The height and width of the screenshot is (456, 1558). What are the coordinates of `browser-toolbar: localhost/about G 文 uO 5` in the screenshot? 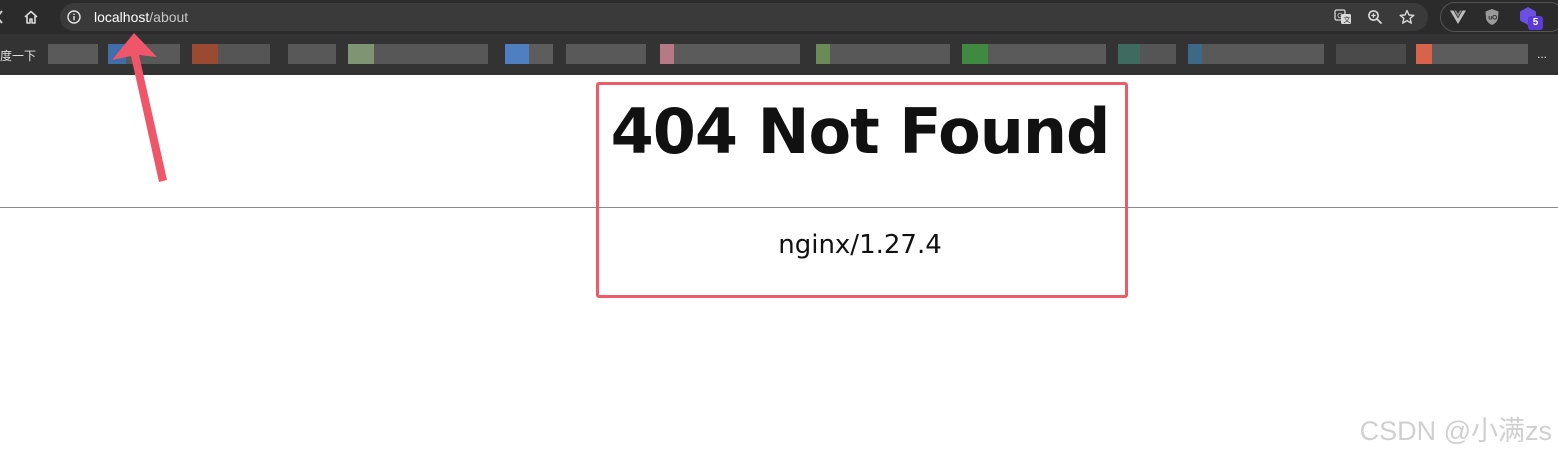 It's located at (779, 17).